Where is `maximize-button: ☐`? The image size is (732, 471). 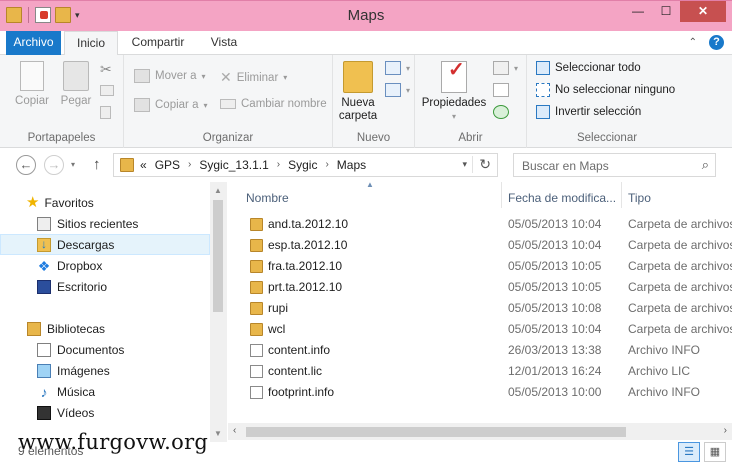 maximize-button: ☐ is located at coordinates (666, 11).